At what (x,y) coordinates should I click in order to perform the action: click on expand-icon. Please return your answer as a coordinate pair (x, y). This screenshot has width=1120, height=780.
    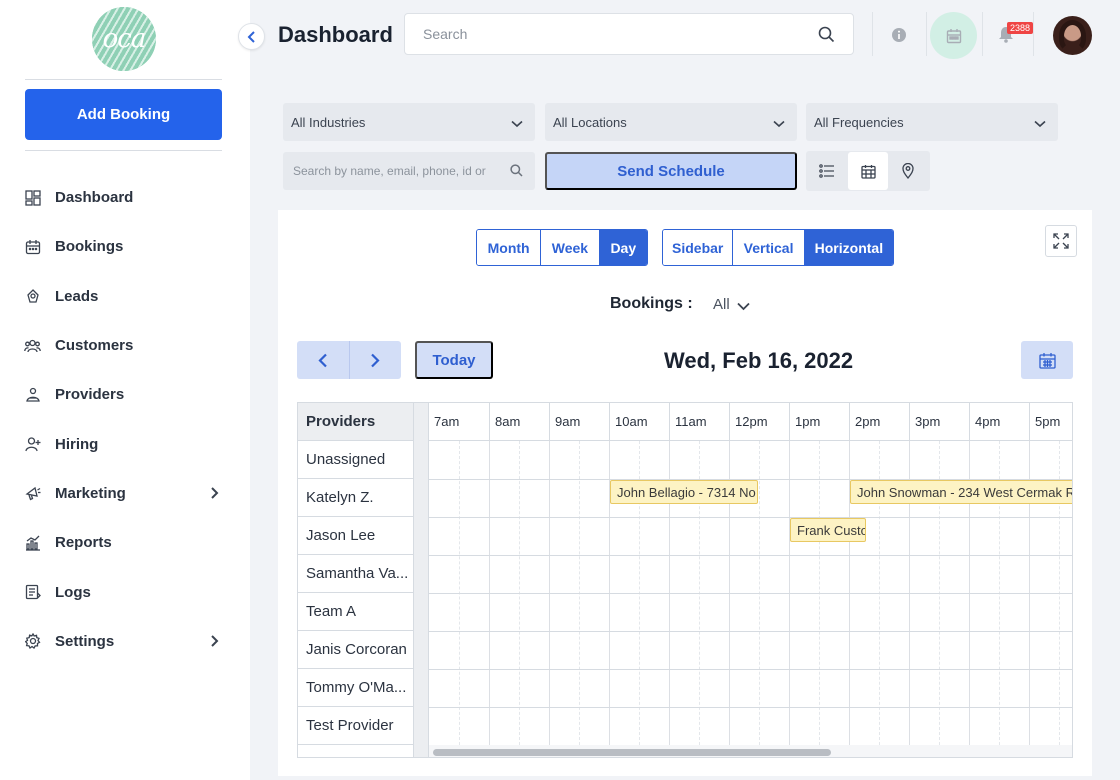
    Looking at the image, I should click on (1061, 241).